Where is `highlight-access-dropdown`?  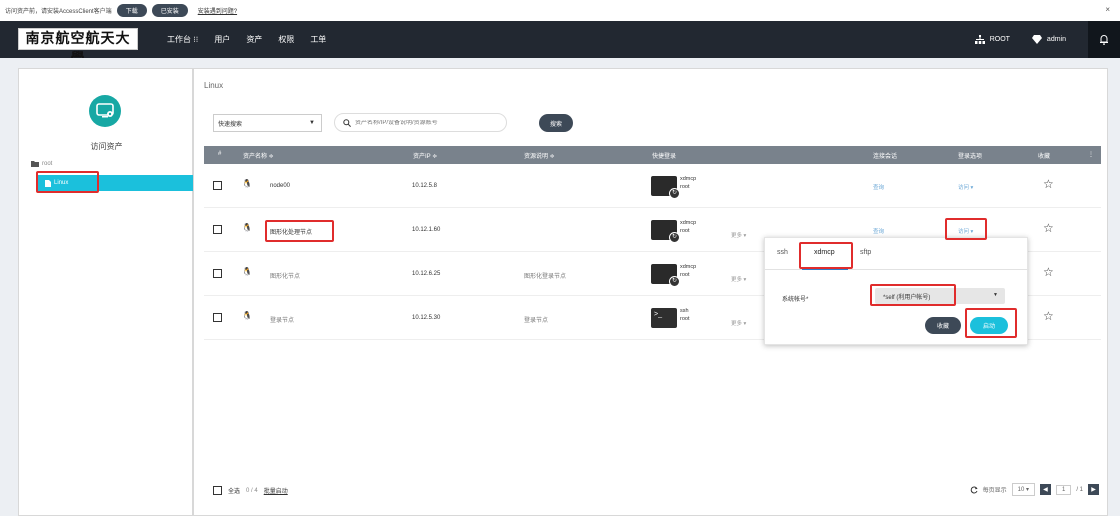 highlight-access-dropdown is located at coordinates (966, 229).